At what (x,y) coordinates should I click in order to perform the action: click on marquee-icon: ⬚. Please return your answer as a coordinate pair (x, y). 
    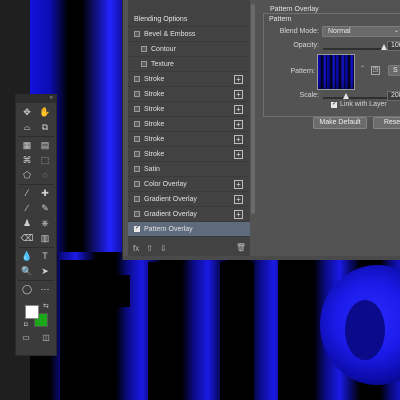
    Looking at the image, I should click on (45, 160).